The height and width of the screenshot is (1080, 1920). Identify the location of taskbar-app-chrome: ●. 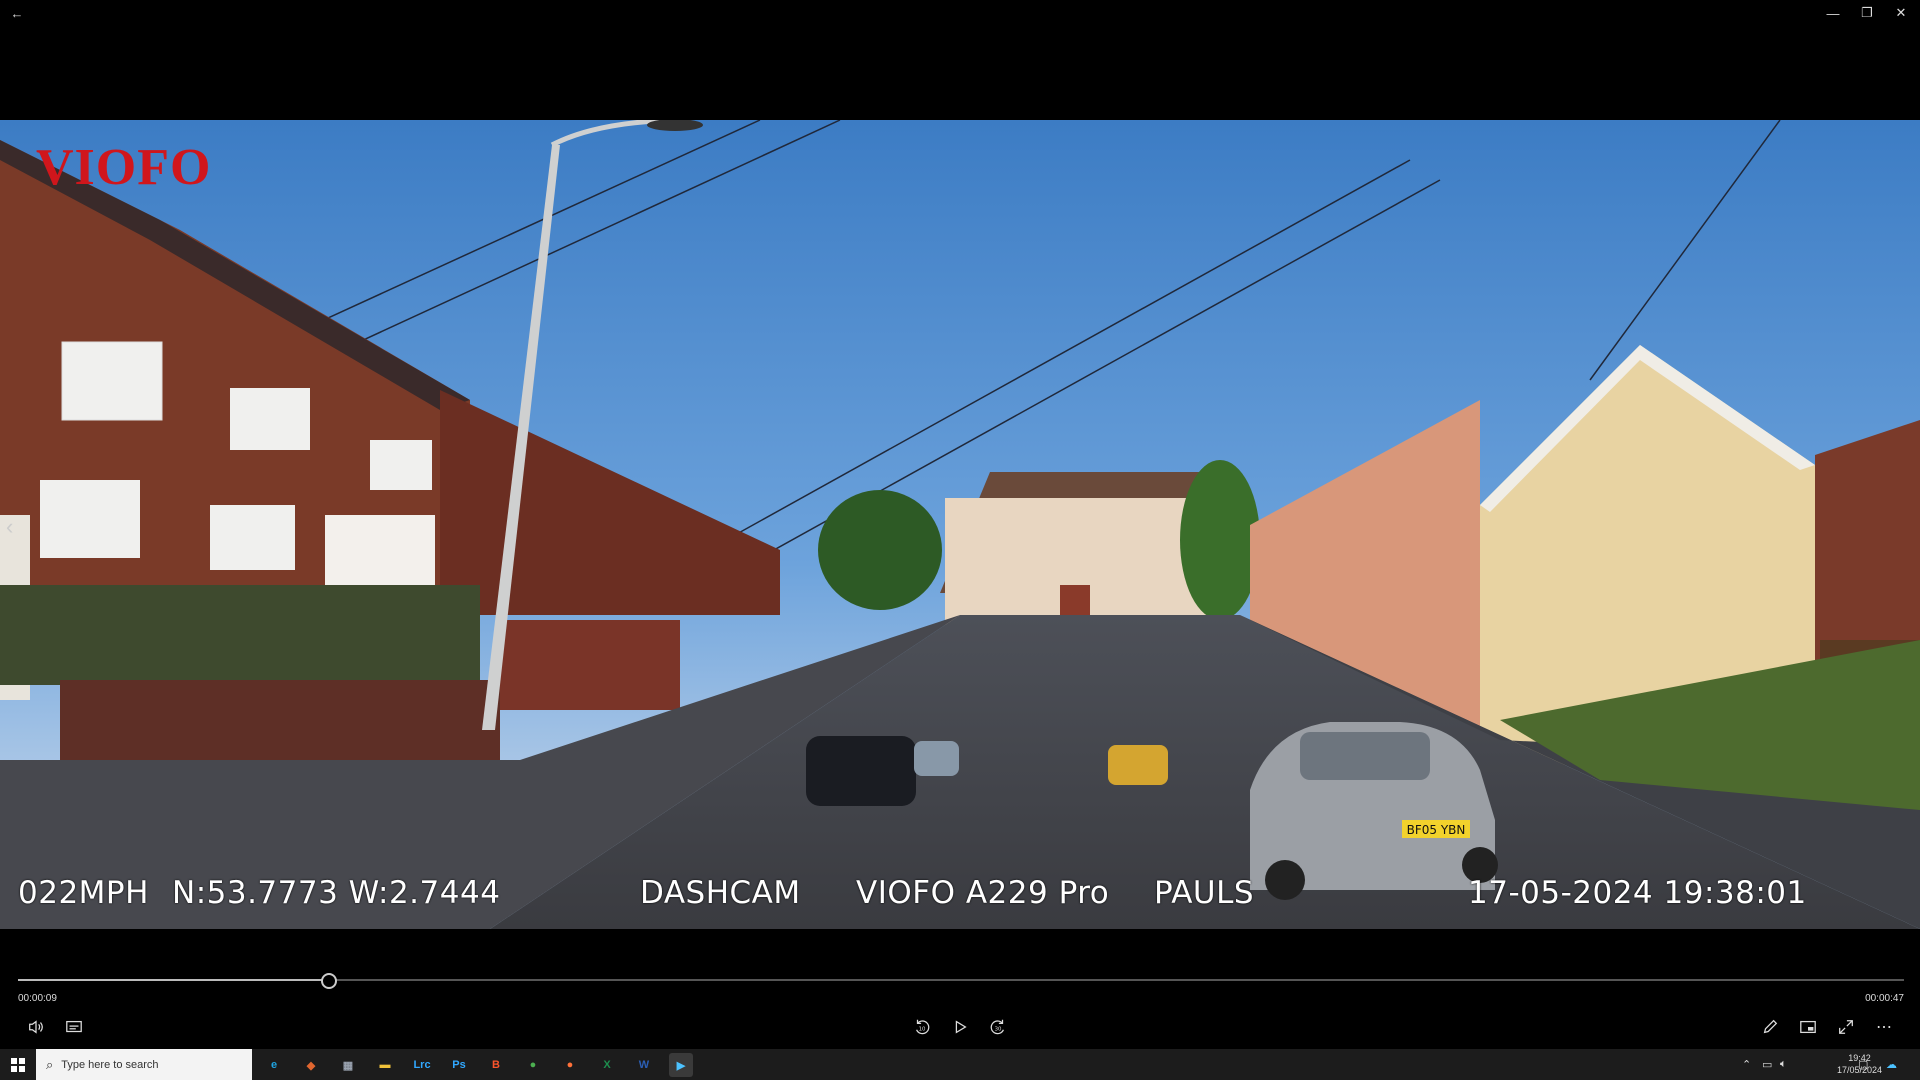
(533, 1065).